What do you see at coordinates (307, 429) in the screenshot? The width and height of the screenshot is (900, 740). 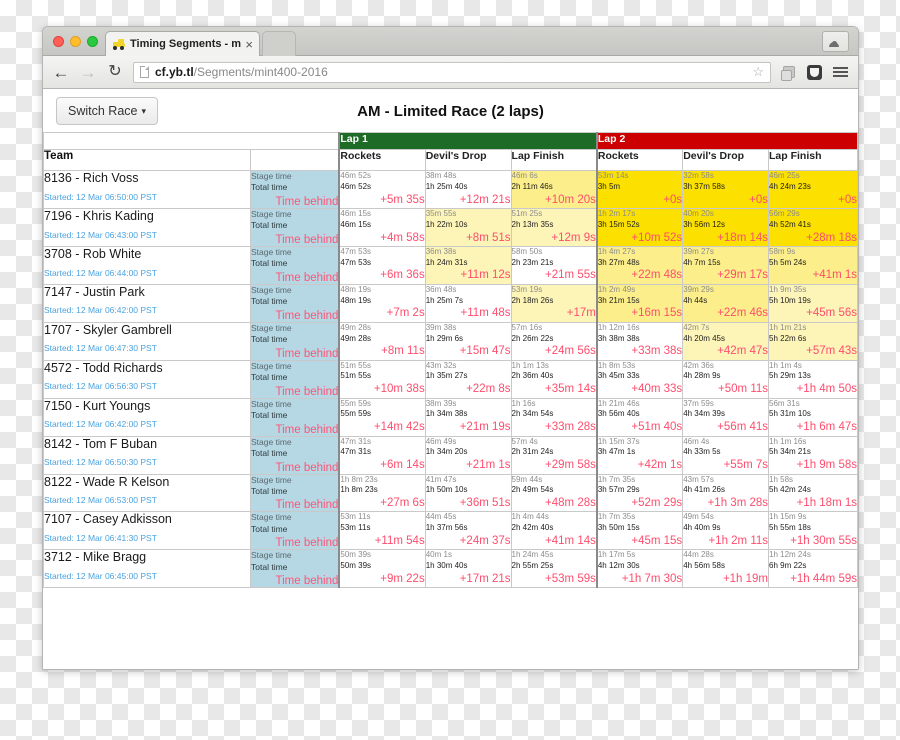 I see `time-behind-label: Time behind` at bounding box center [307, 429].